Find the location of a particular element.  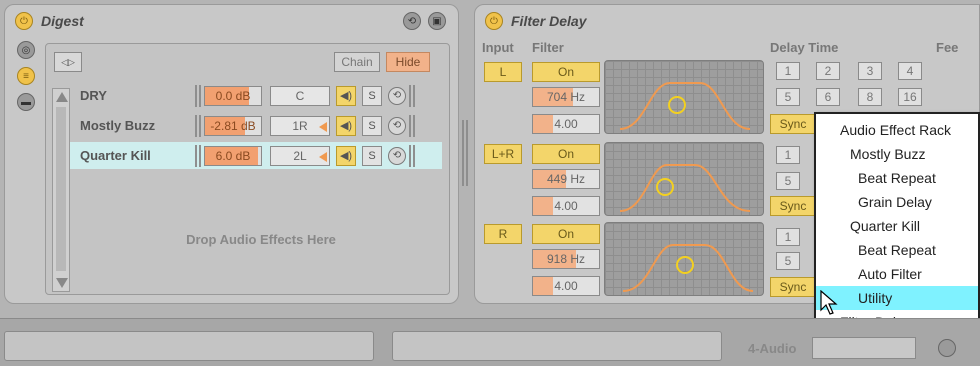

menu-item-audio-effect-rack: Audio Effect Rack is located at coordinates (897, 130).